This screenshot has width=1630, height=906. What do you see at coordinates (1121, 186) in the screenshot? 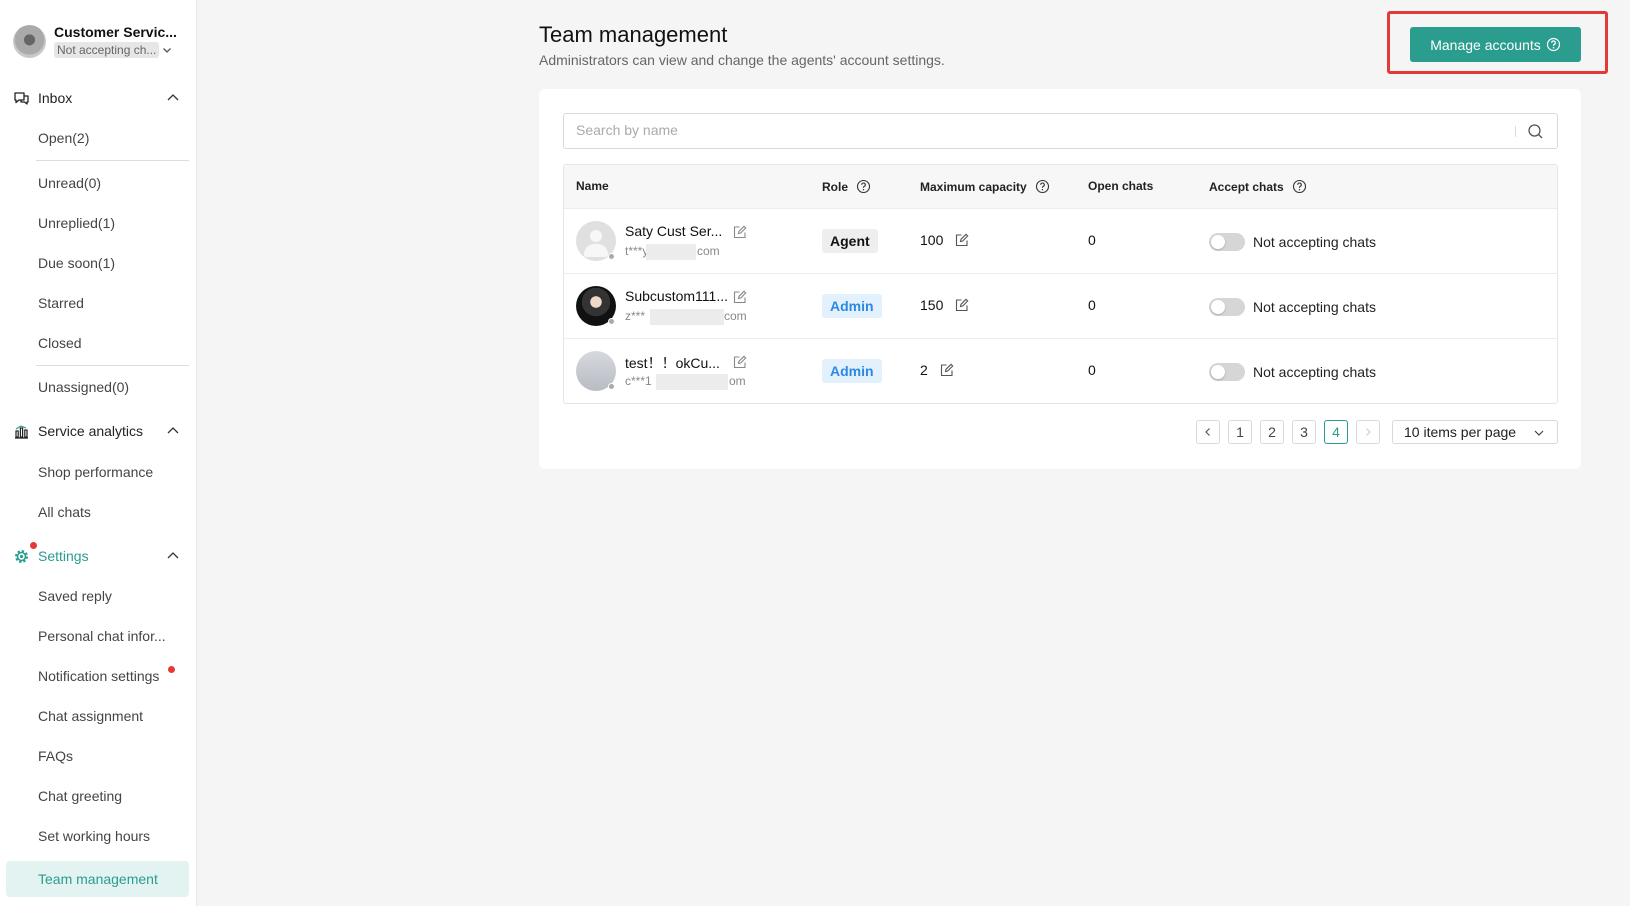
I see `column-header-open-chats: Open chats` at bounding box center [1121, 186].